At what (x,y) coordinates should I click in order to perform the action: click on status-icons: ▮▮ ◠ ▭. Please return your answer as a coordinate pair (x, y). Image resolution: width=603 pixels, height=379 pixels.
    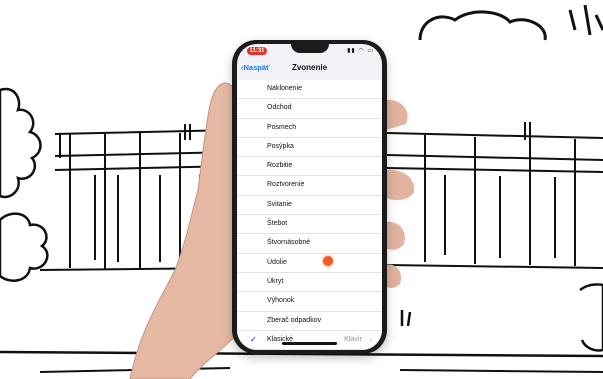
    Looking at the image, I should click on (360, 50).